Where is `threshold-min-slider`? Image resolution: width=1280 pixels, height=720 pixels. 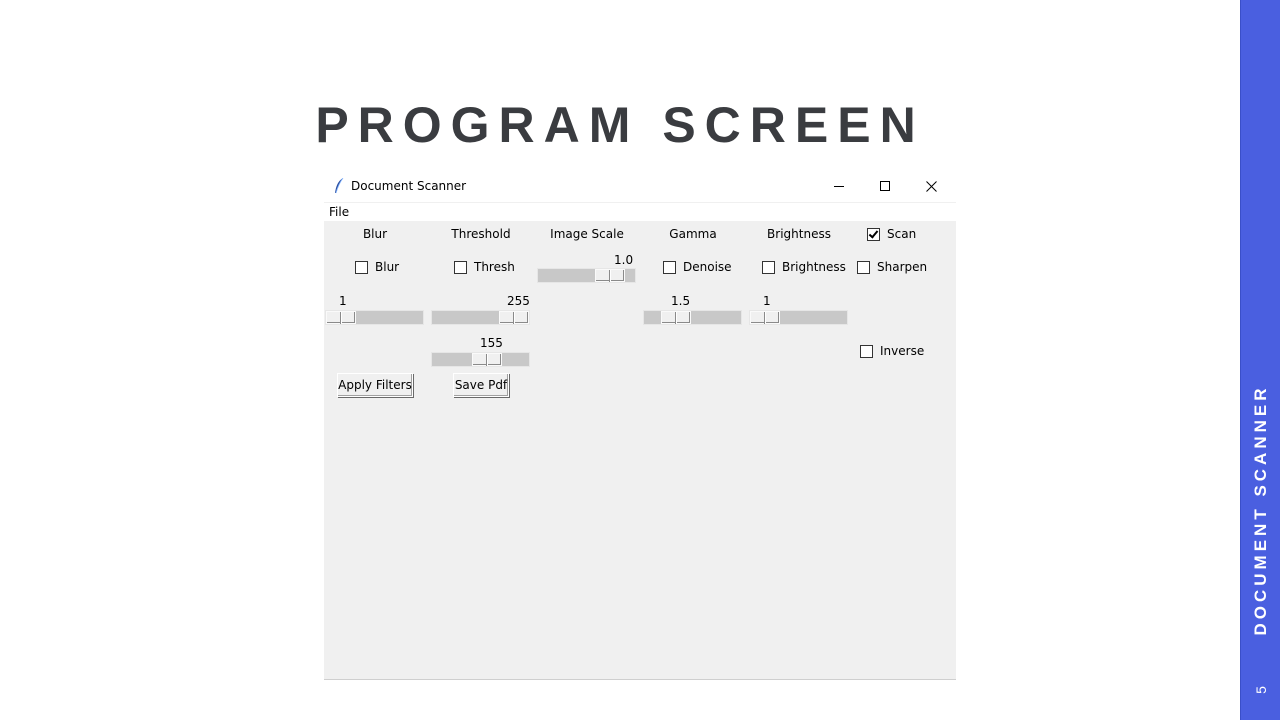 threshold-min-slider is located at coordinates (480, 359).